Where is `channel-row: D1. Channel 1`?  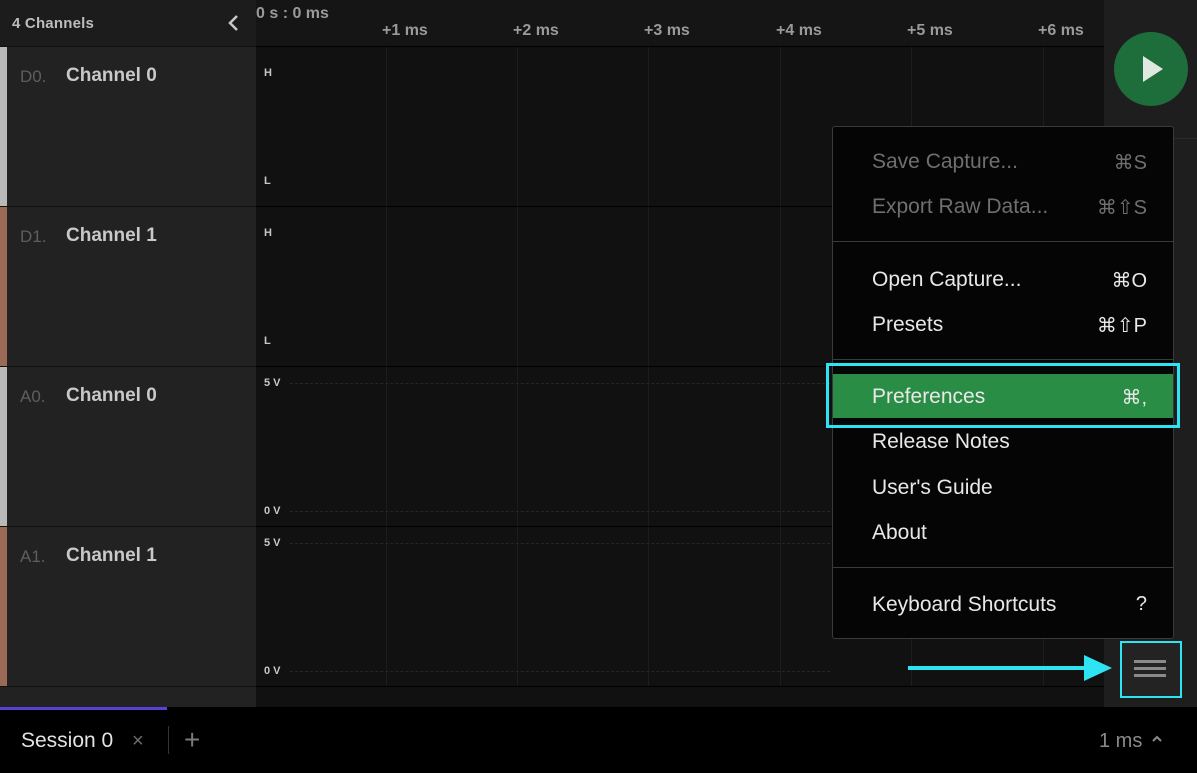 channel-row: D1. Channel 1 is located at coordinates (128, 287).